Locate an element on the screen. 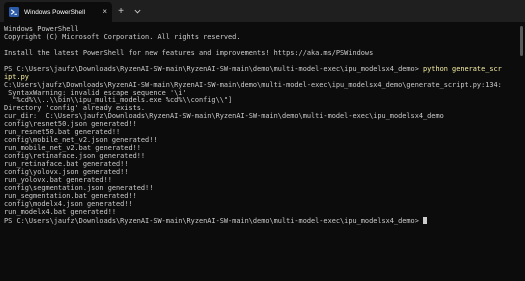 The height and width of the screenshot is (281, 525). new-tab-button: + is located at coordinates (121, 11).